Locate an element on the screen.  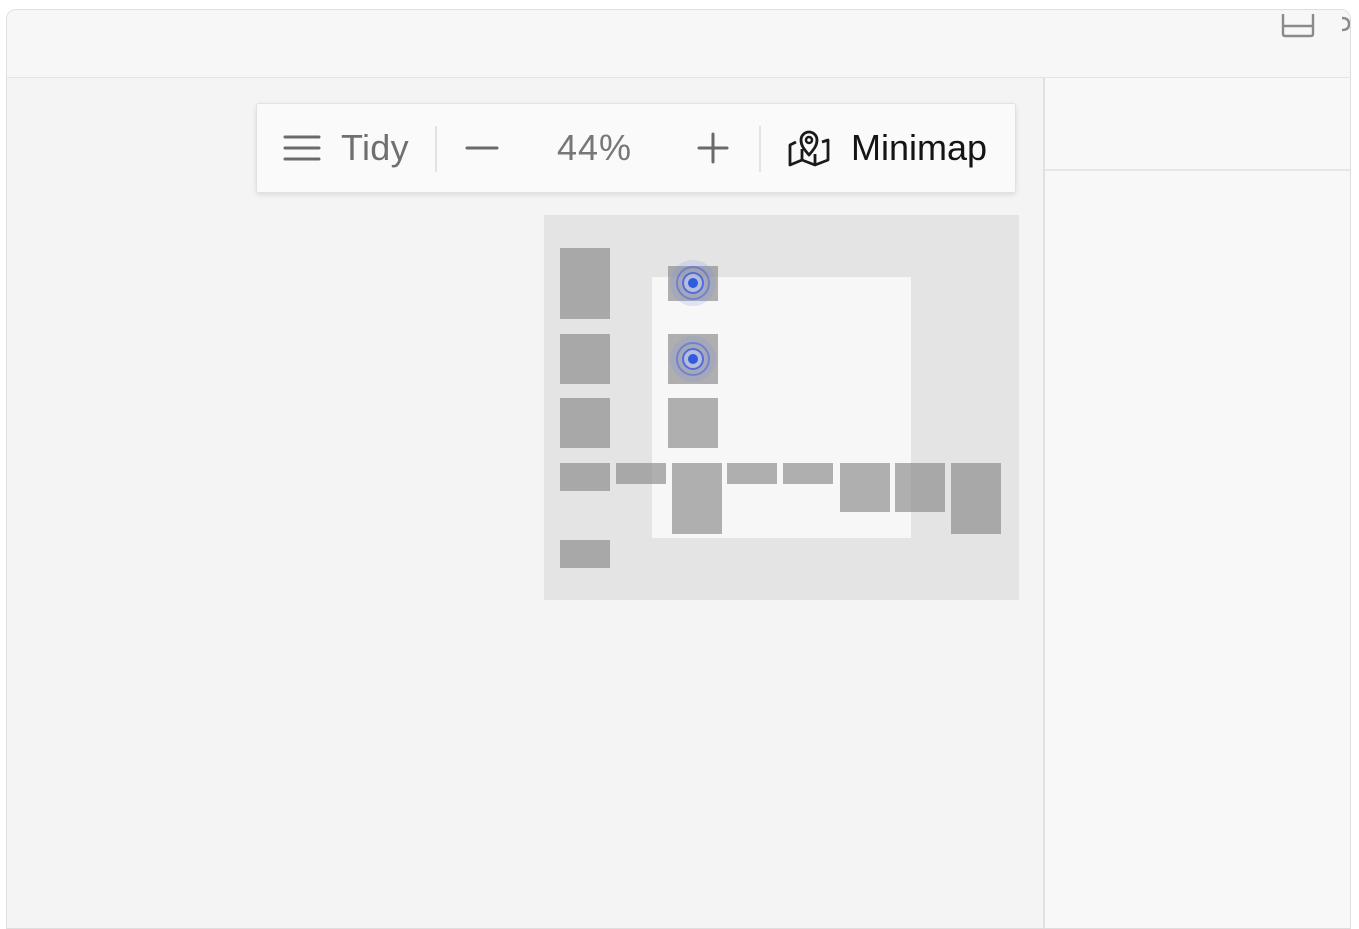
zoom-out-button is located at coordinates (482, 148).